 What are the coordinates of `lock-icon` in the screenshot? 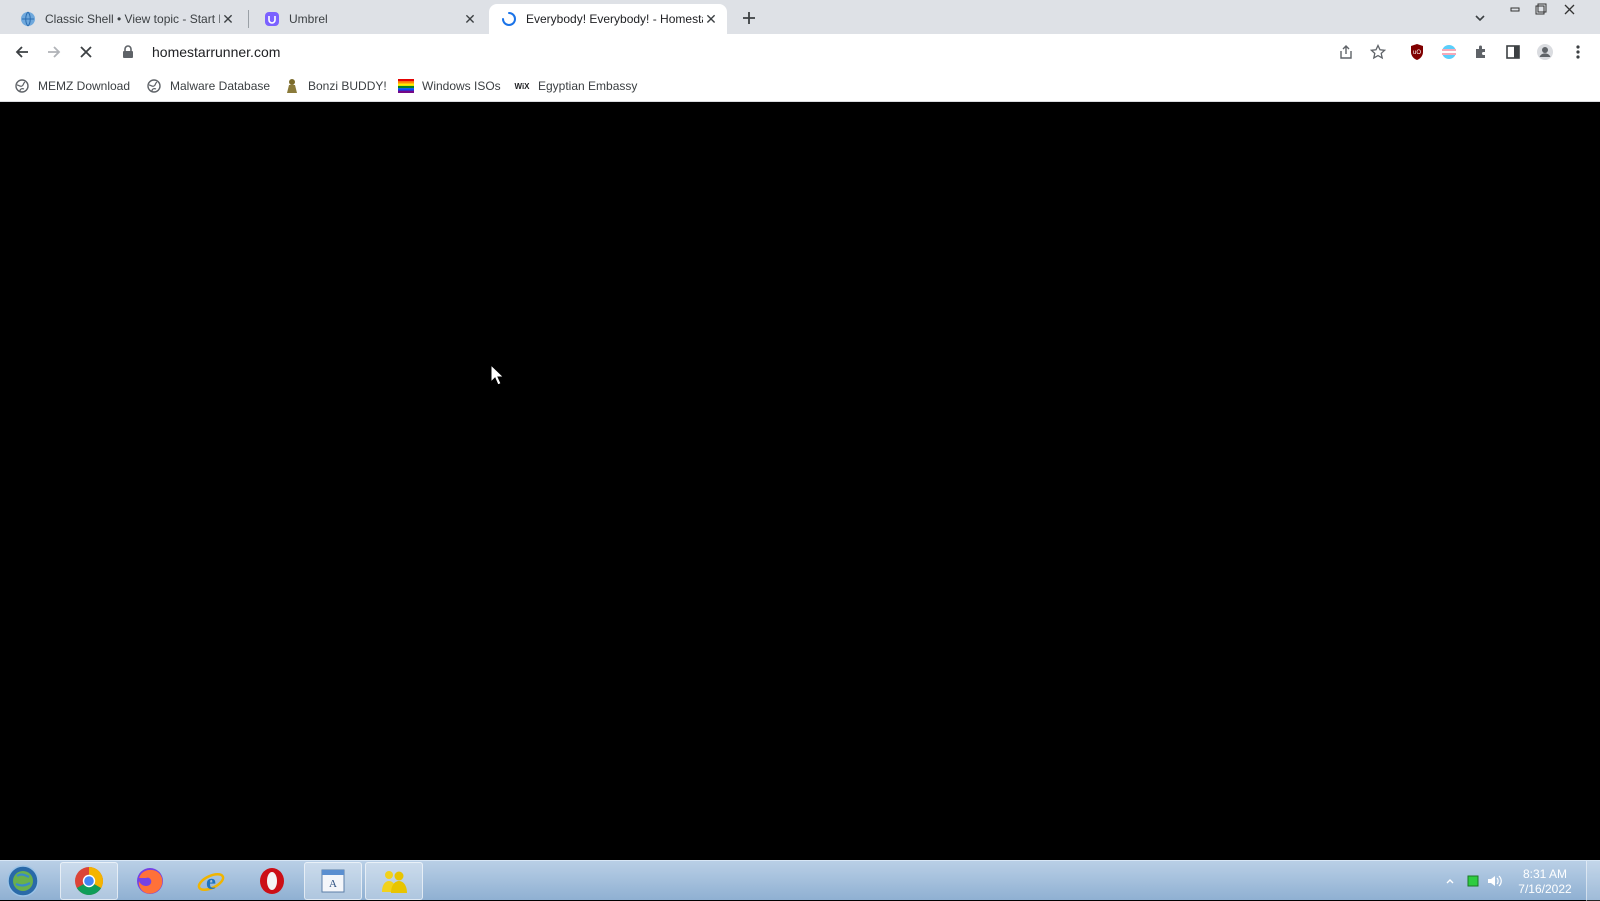 It's located at (128, 52).